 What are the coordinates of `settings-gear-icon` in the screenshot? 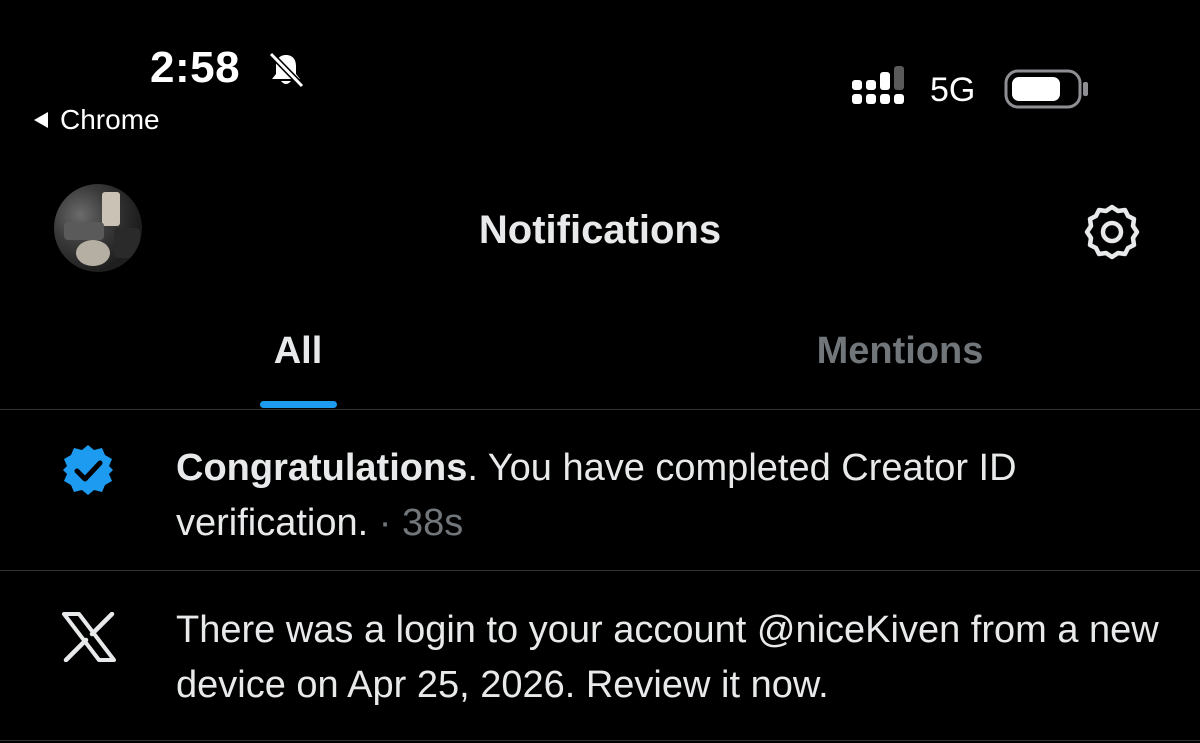 It's located at (1112, 232).